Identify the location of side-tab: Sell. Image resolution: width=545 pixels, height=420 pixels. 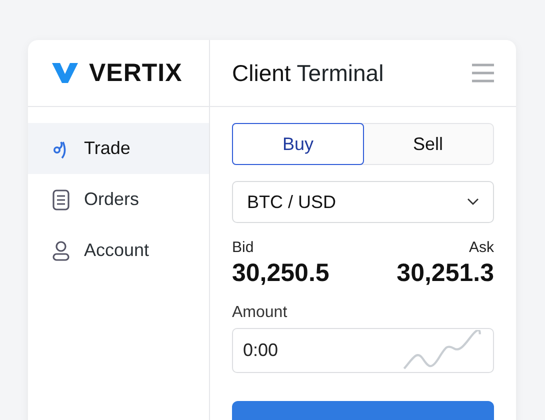
(428, 144).